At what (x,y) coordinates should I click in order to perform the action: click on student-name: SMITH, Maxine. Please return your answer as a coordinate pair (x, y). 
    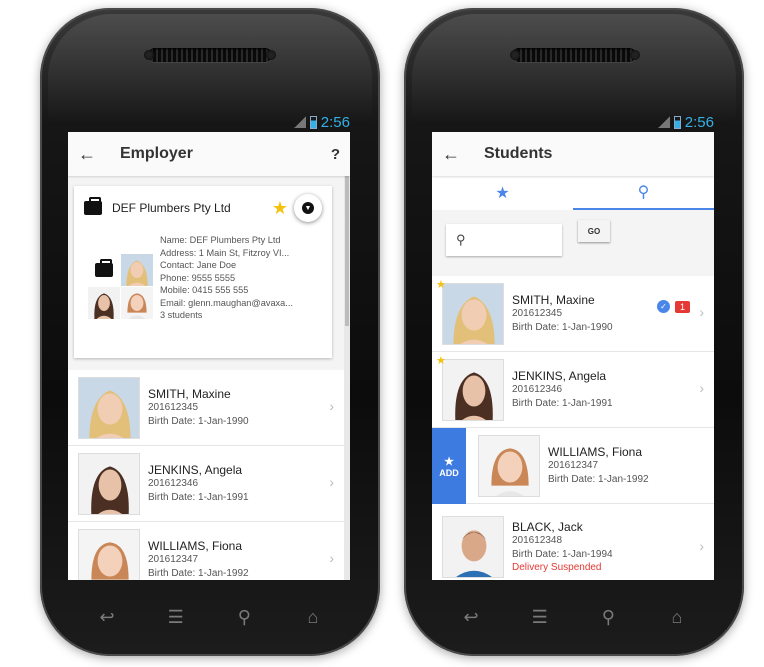
    Looking at the image, I should click on (189, 393).